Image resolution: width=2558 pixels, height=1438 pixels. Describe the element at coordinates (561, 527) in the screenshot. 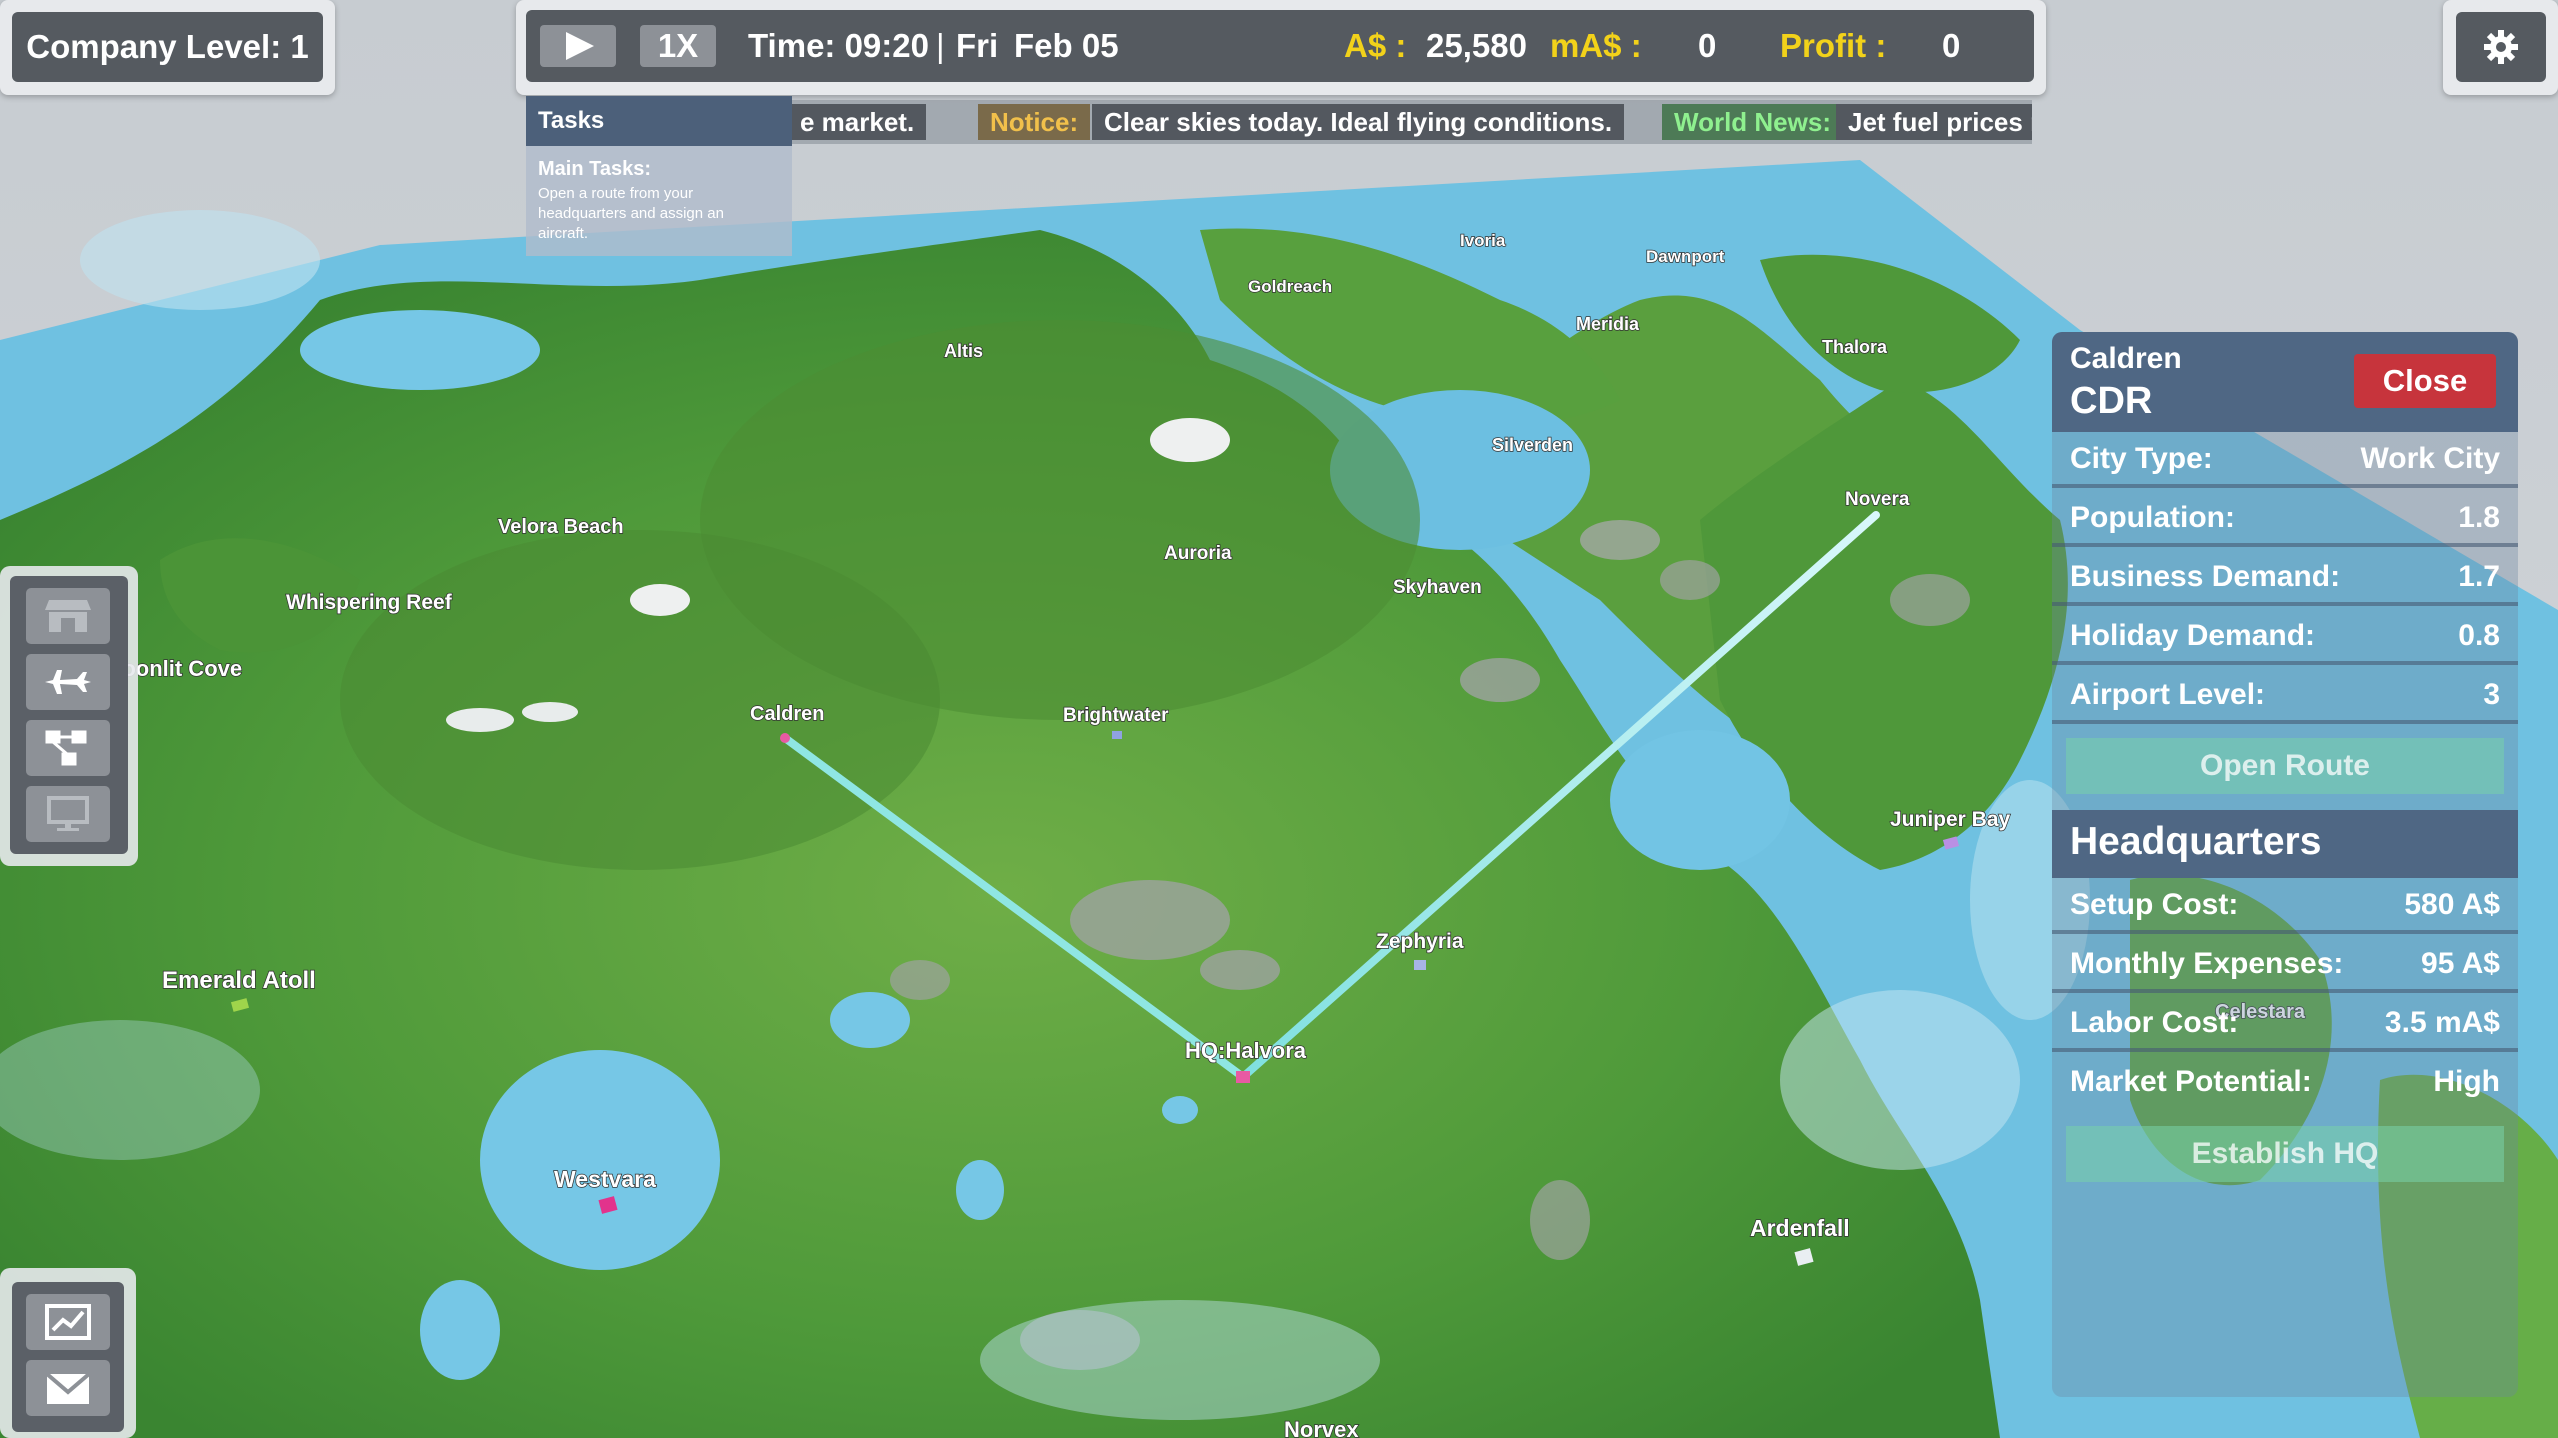

I see `city-label-velora-beach: Velora Beach` at that location.